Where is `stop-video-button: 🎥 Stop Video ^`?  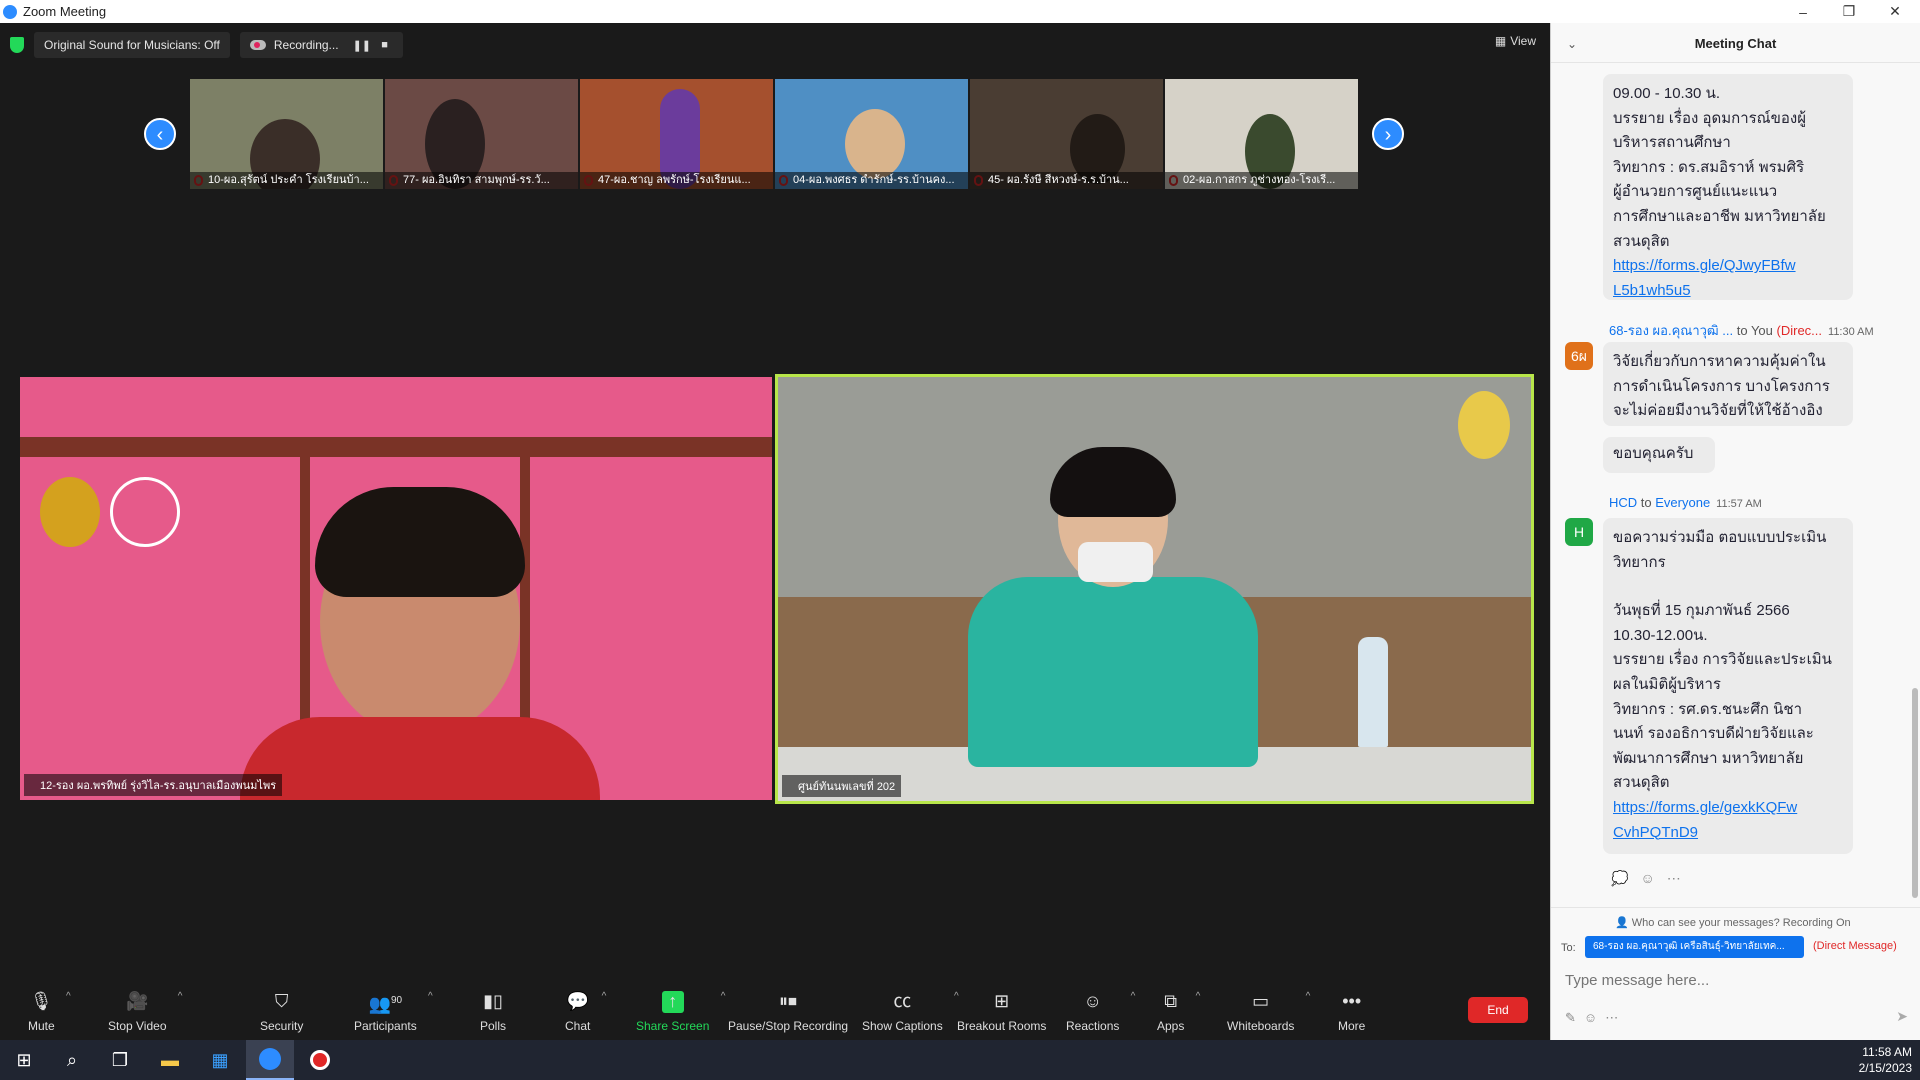
stop-video-button: 🎥 Stop Video ^ is located at coordinates (145, 1007).